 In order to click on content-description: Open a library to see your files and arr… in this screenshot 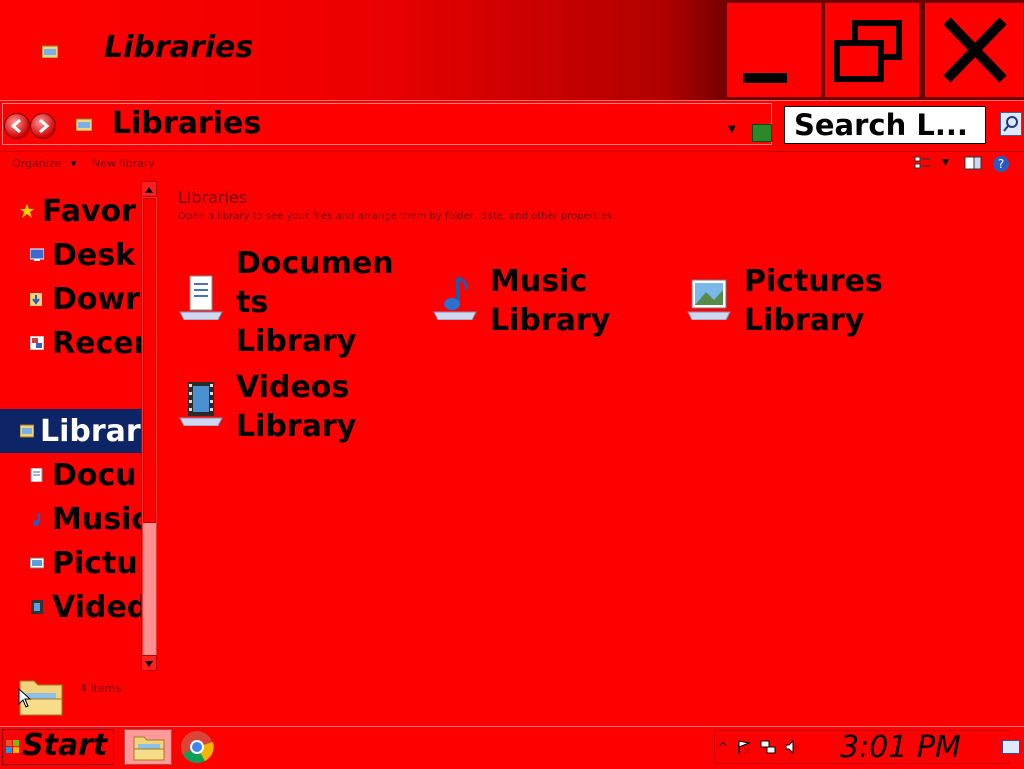, I will do `click(397, 216)`.